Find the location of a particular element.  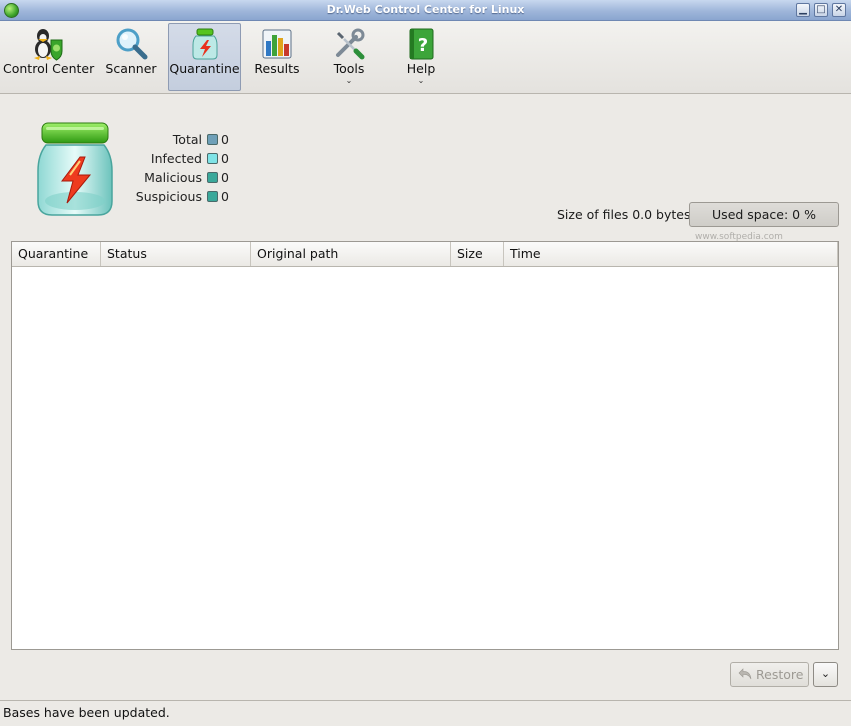

column-header-quarantine: Quarantine is located at coordinates (56, 254).